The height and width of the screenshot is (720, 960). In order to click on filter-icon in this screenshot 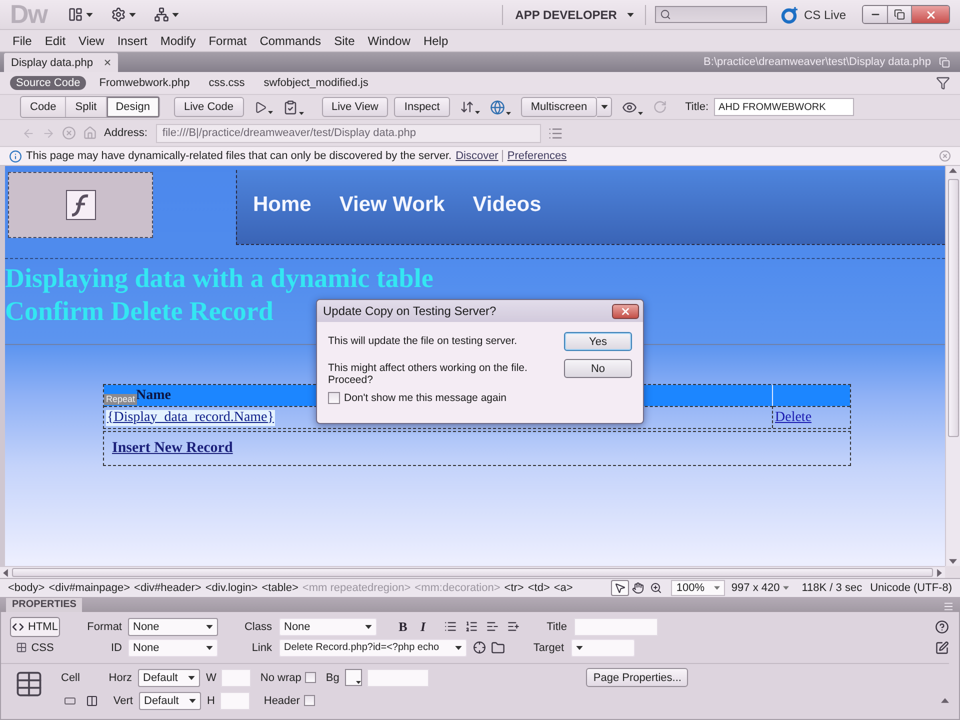, I will do `click(943, 83)`.